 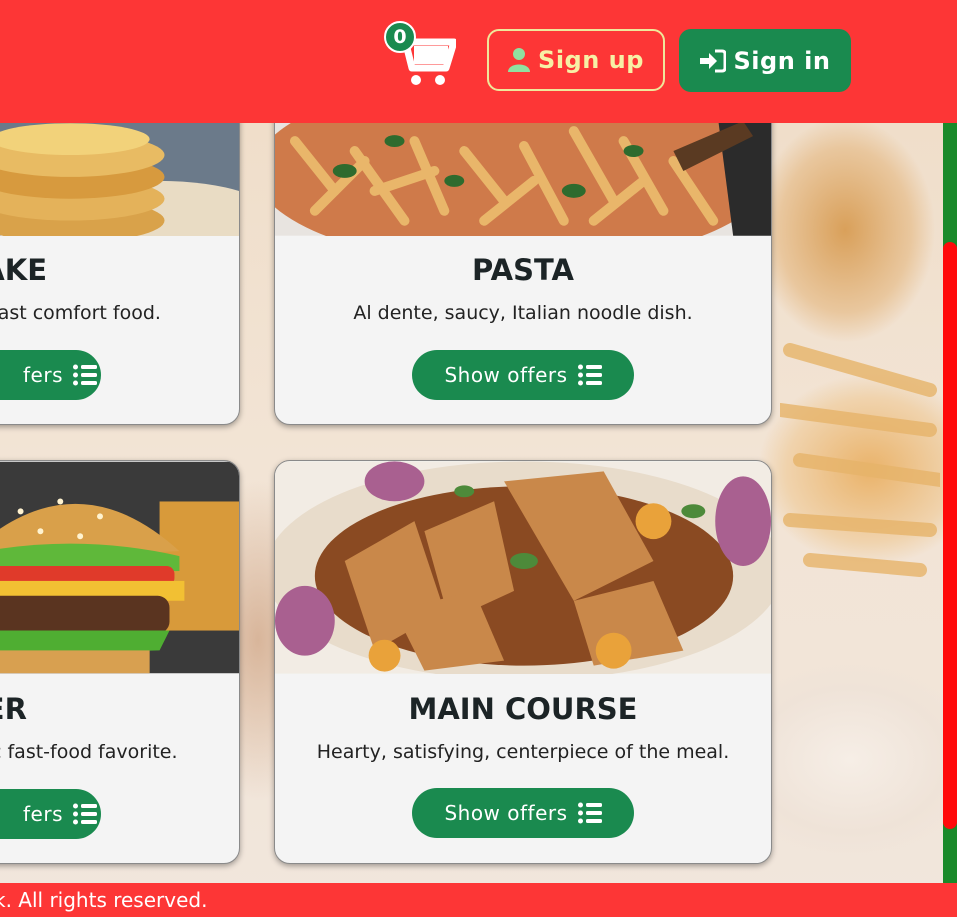 I want to click on sign-in-icon, so click(x=712, y=60).